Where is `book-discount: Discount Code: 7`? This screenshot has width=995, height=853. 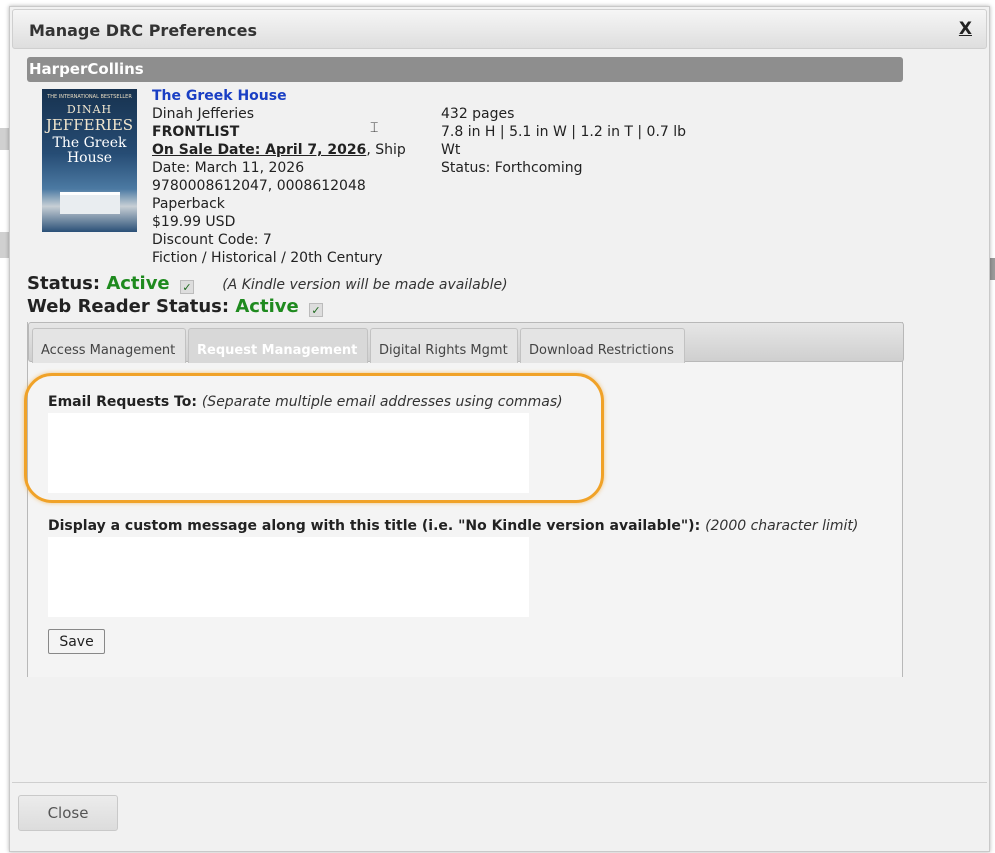
book-discount: Discount Code: 7 is located at coordinates (212, 240).